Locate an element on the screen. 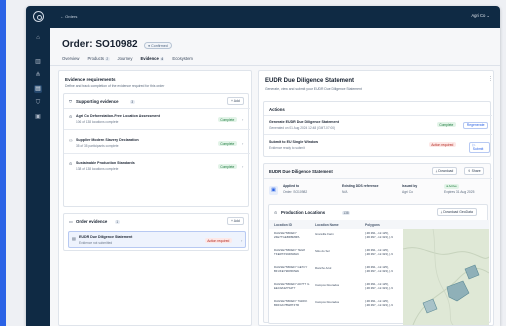 The width and height of the screenshot is (506, 326). add-supporting-evidence-button: + Add is located at coordinates (235, 101).